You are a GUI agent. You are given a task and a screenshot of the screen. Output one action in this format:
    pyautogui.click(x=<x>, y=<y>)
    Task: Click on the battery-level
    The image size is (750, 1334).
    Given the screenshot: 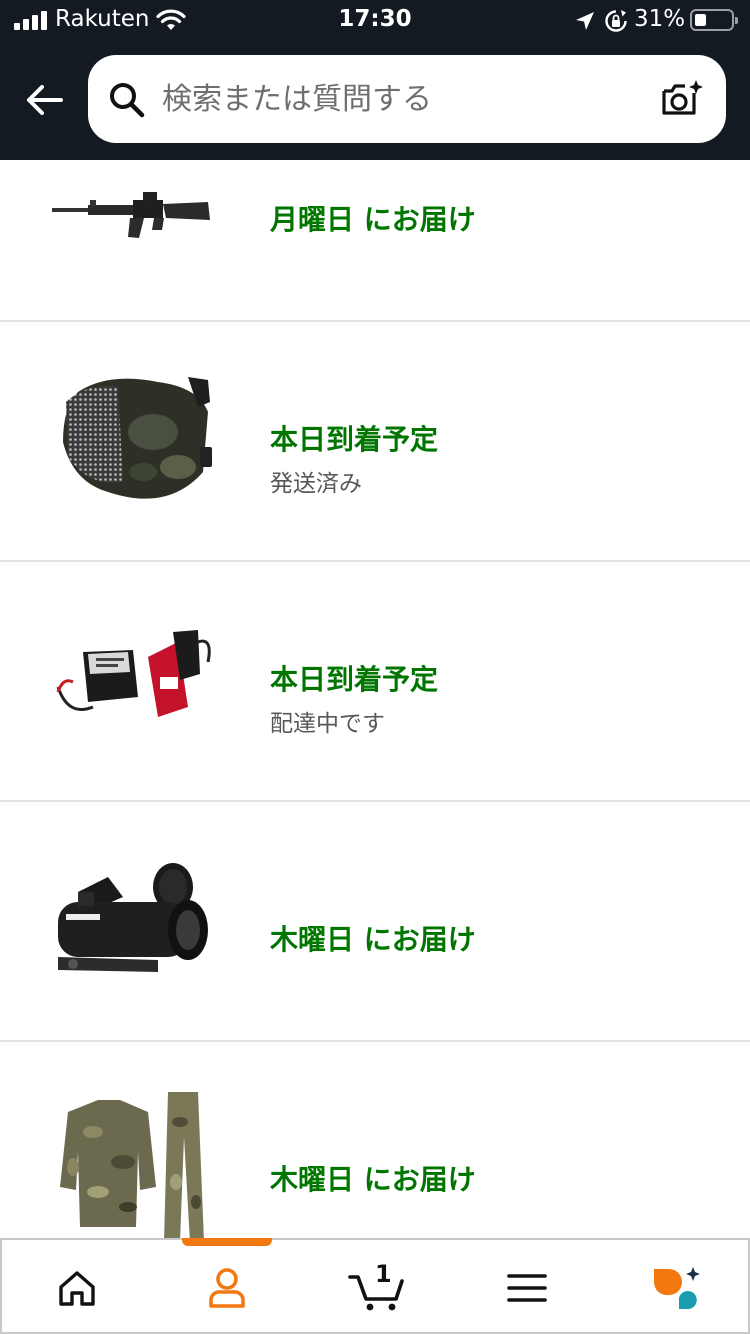 What is the action you would take?
    pyautogui.click(x=700, y=20)
    